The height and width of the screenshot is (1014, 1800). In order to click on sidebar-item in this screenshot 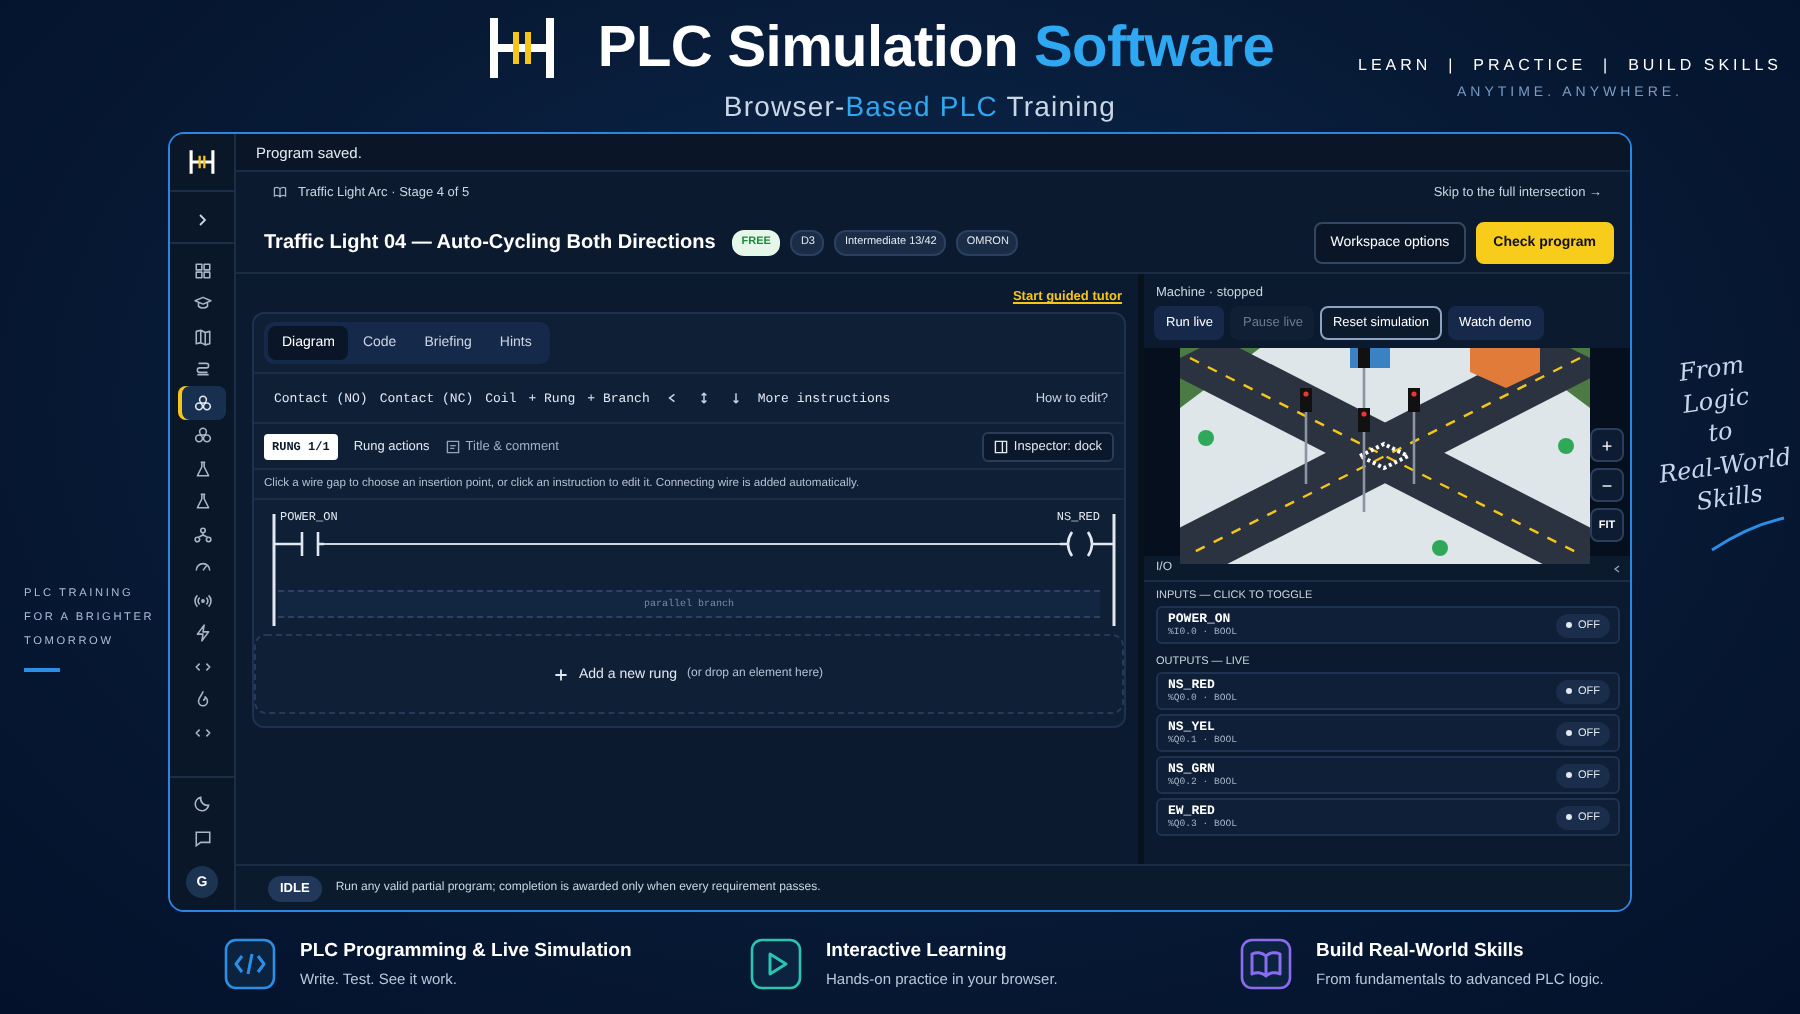, I will do `click(202, 402)`.